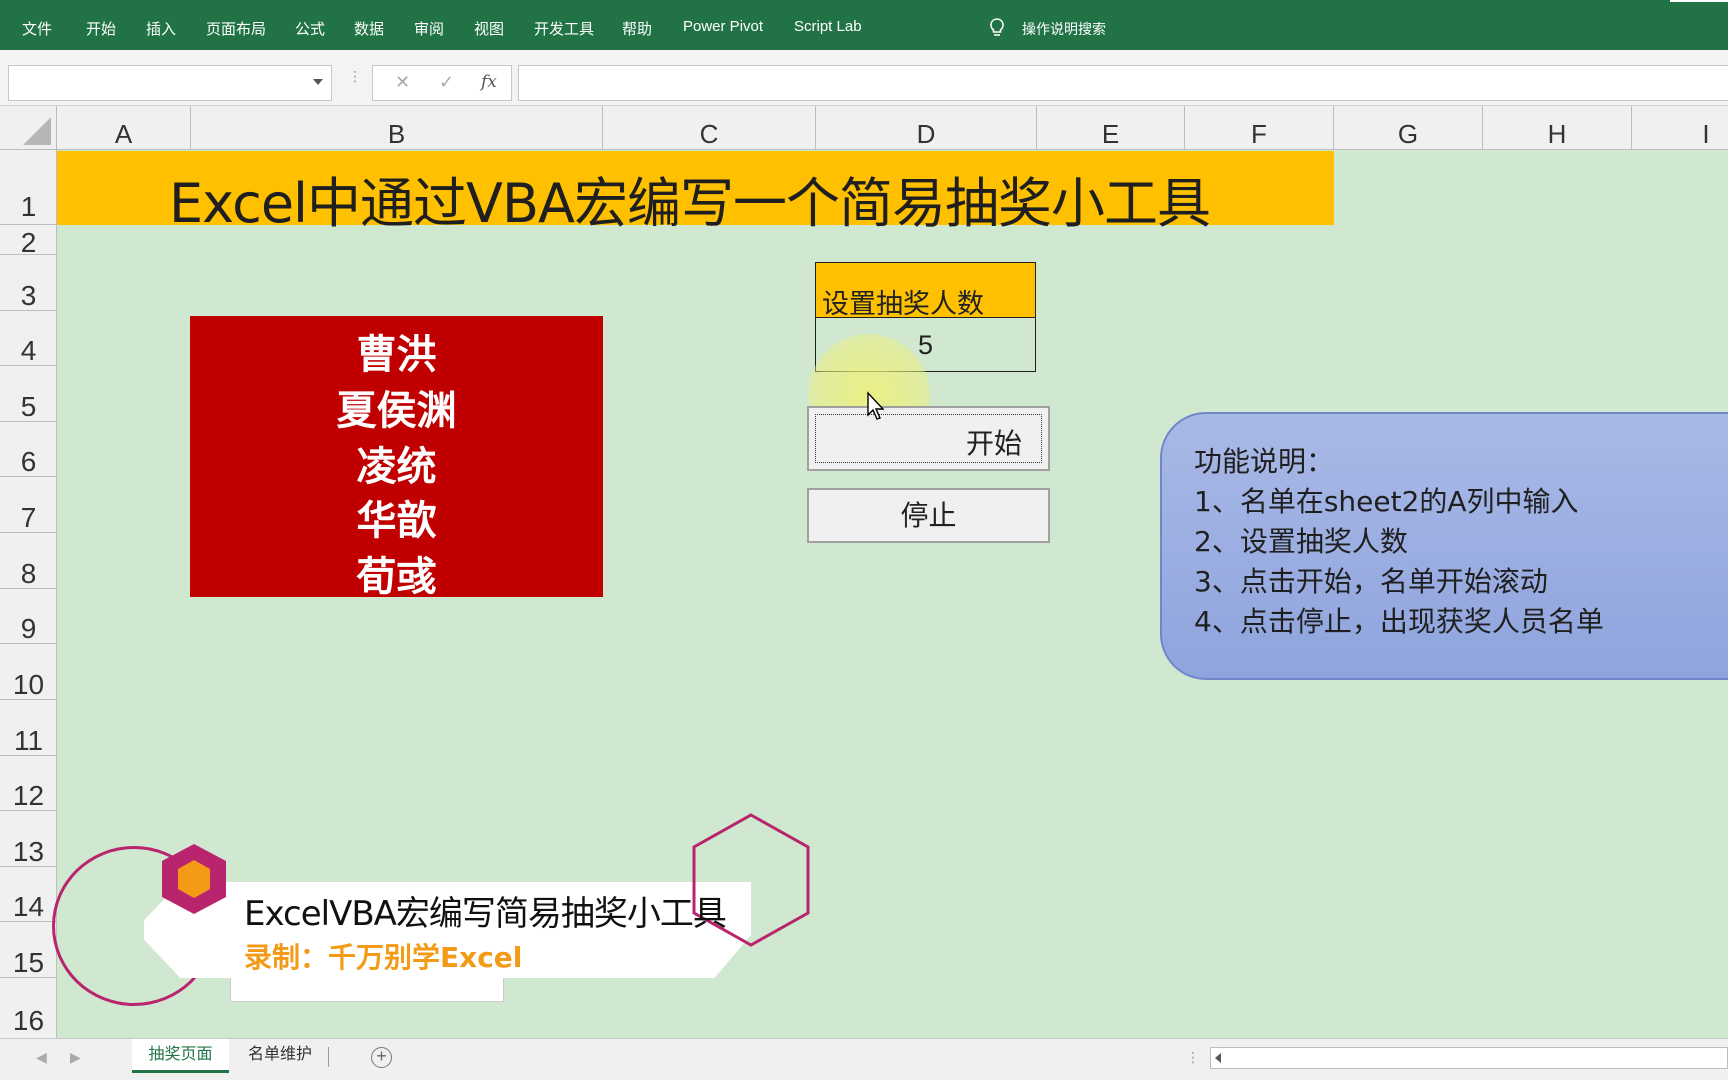  I want to click on row-header-1: 1, so click(28, 187).